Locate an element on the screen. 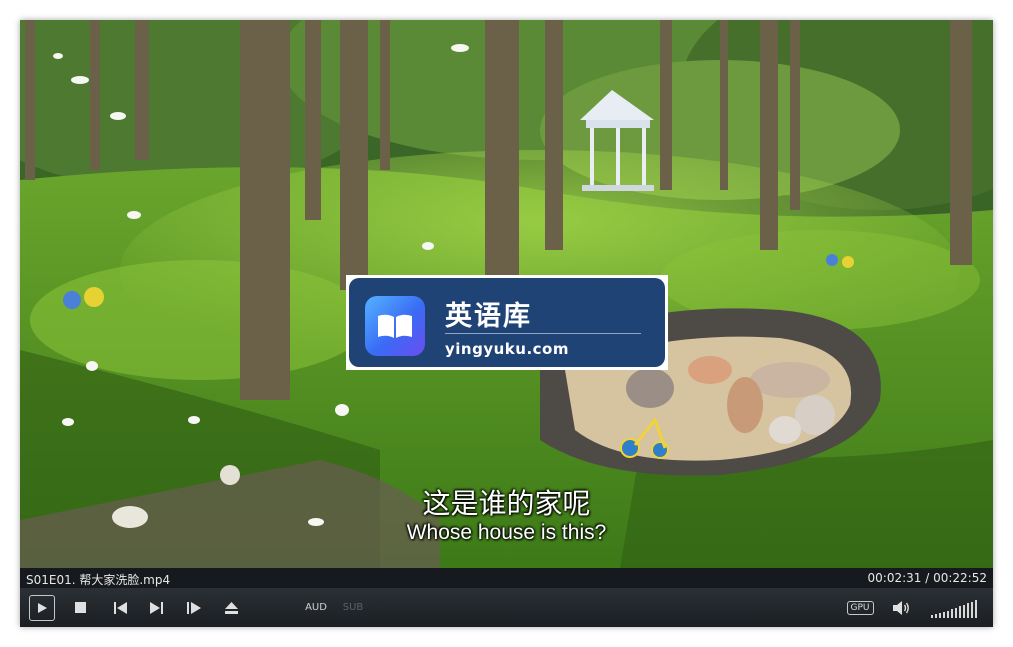  volume-icon is located at coordinates (901, 607).